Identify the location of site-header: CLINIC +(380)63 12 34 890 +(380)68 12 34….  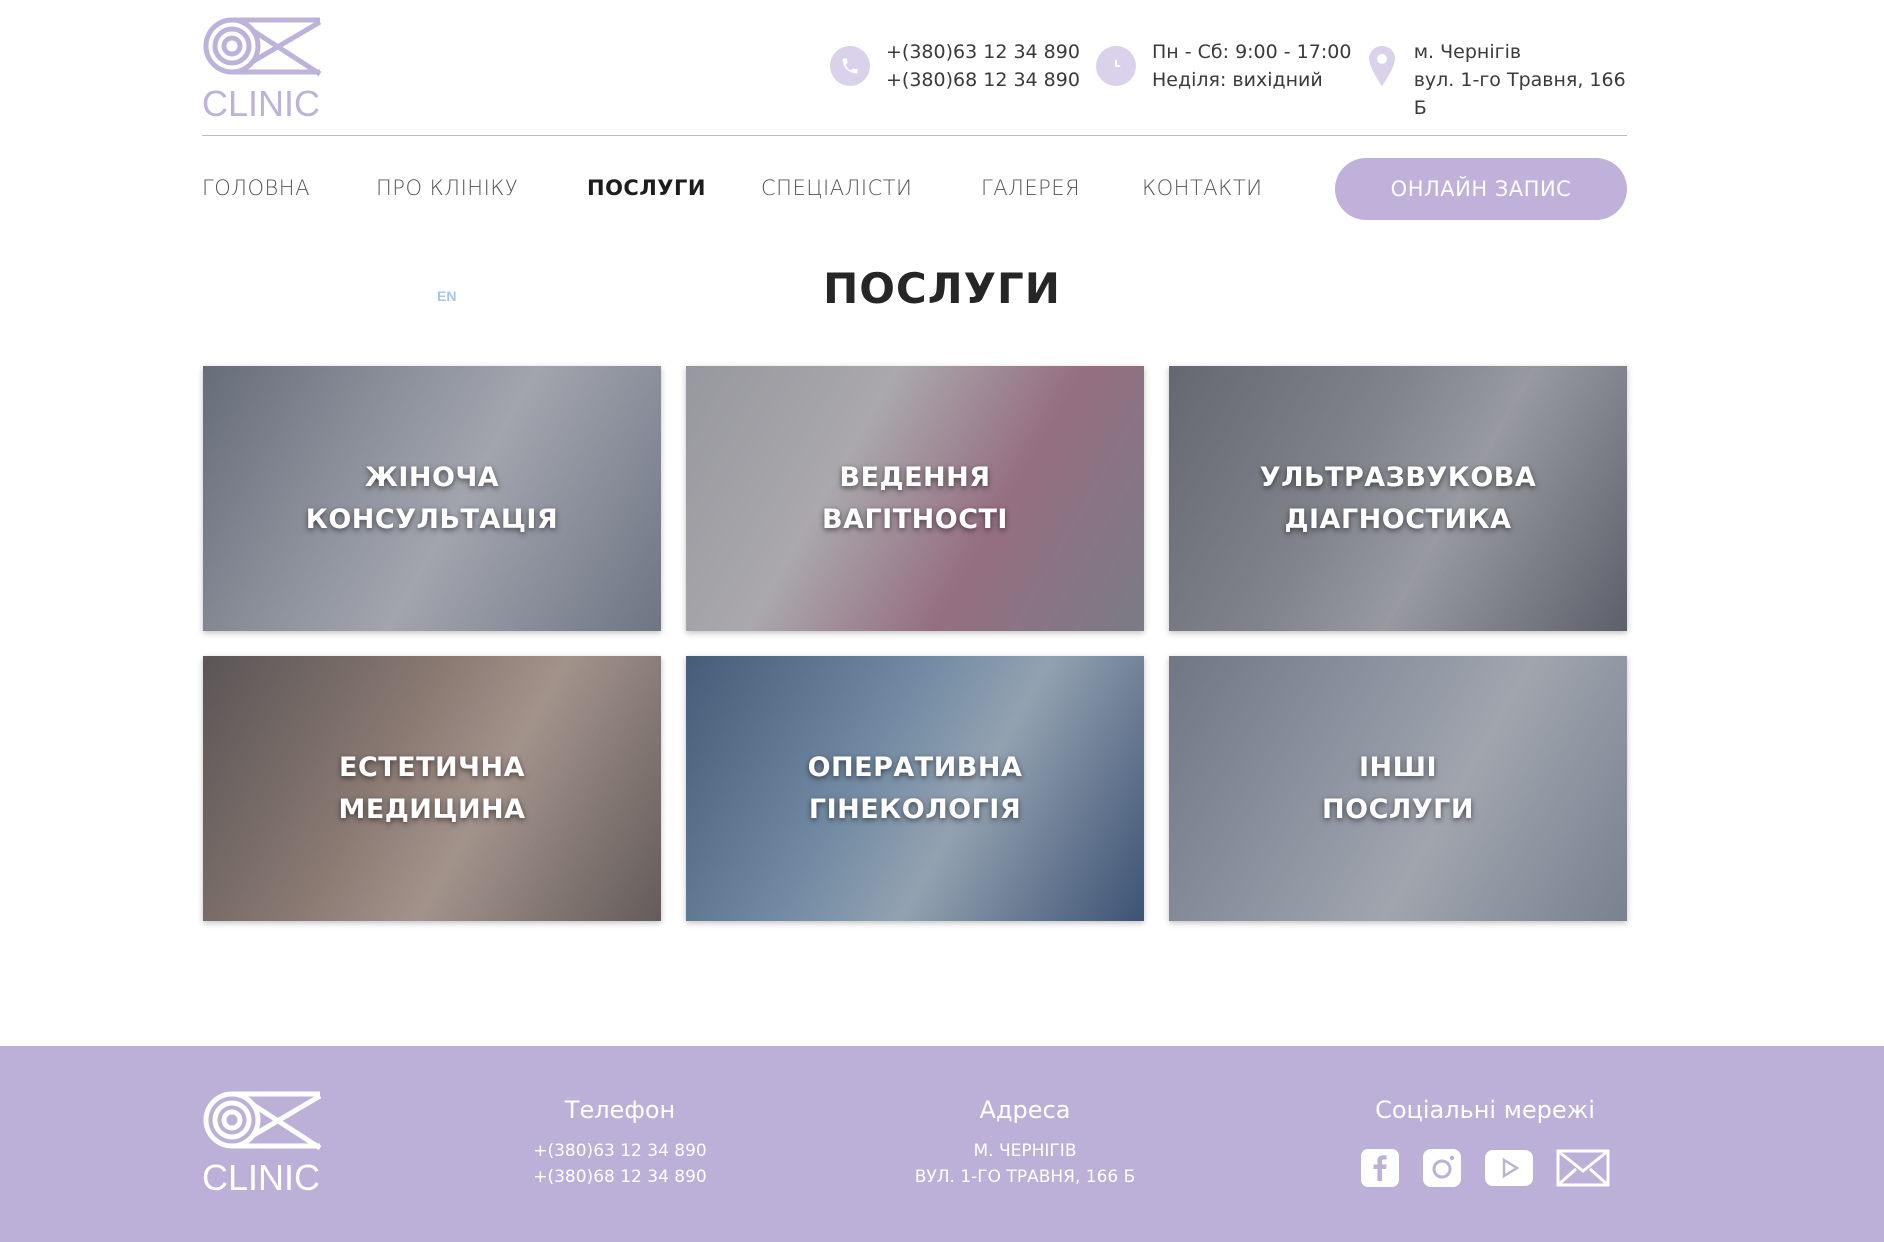
(914, 68).